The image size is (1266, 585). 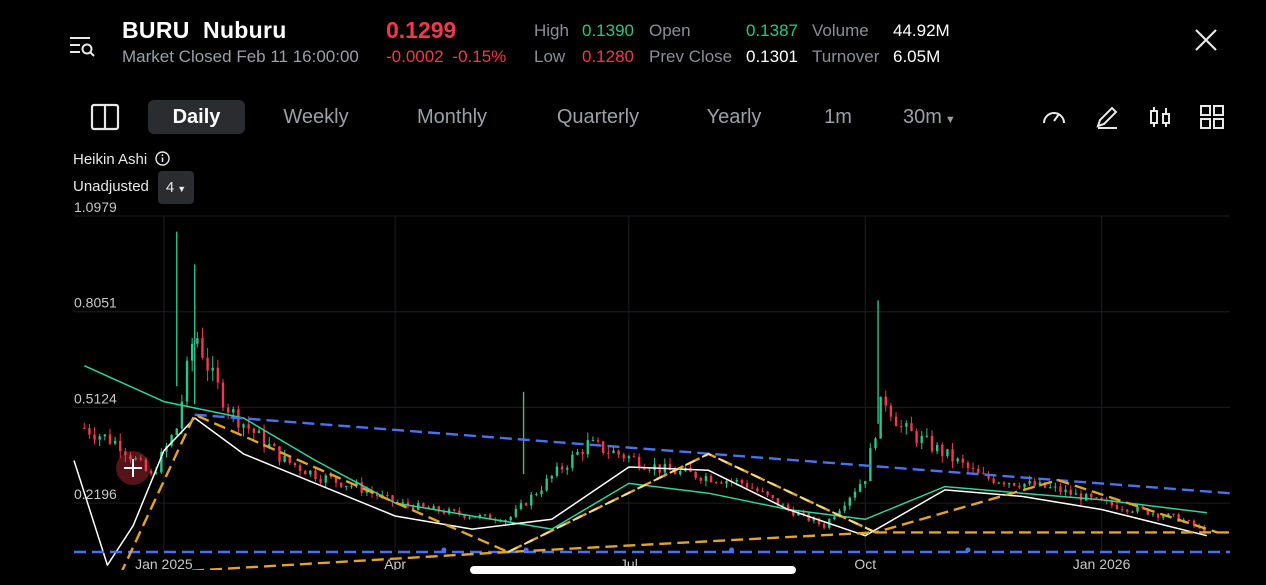 I want to click on prev-close-label: Prev Close, so click(x=691, y=56).